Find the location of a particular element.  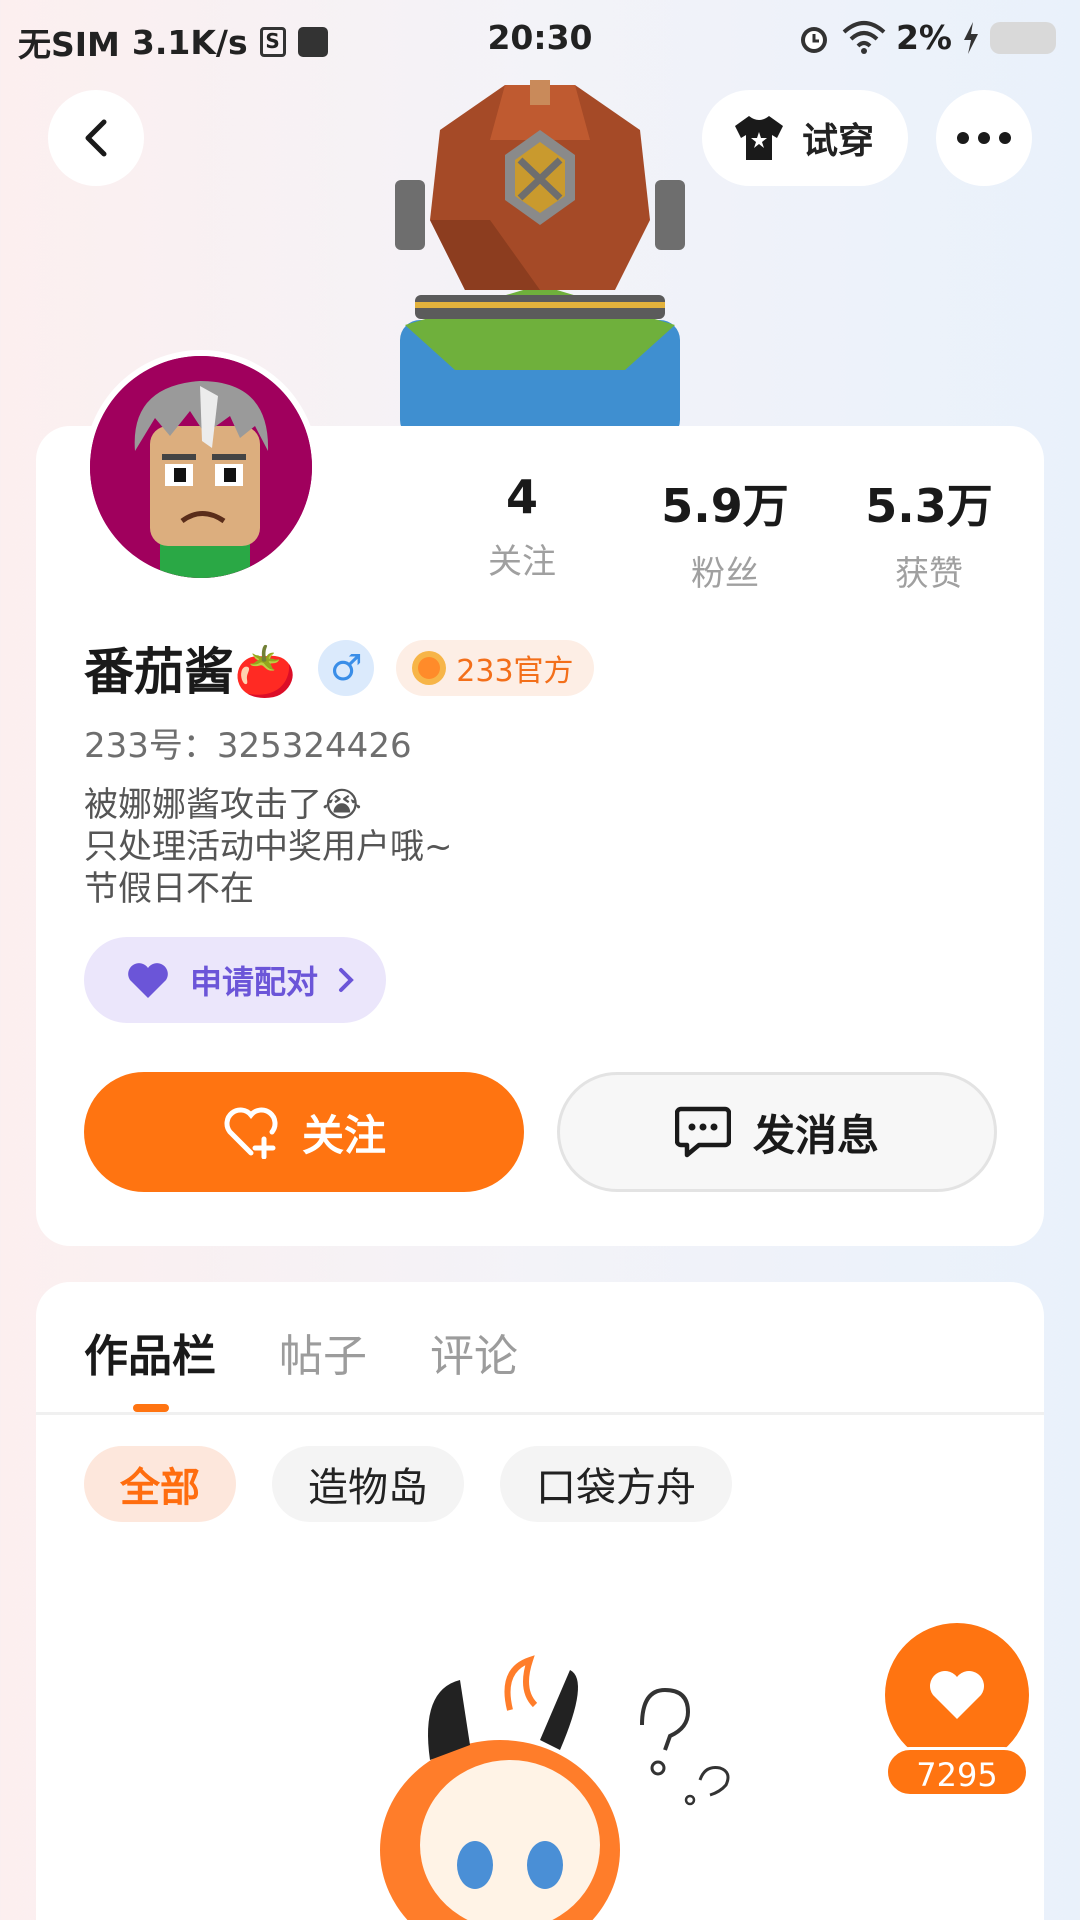

tshirt-icon is located at coordinates (759, 138).